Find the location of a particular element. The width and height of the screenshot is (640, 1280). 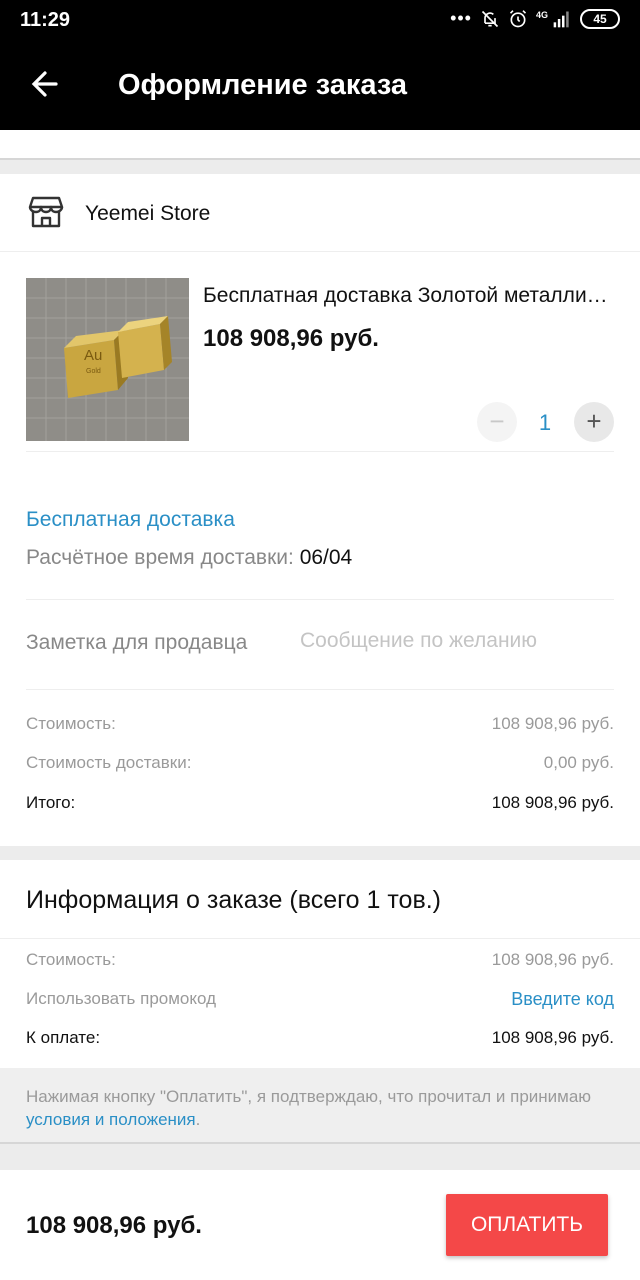

more-dots-icon: ••• is located at coordinates (461, 18).